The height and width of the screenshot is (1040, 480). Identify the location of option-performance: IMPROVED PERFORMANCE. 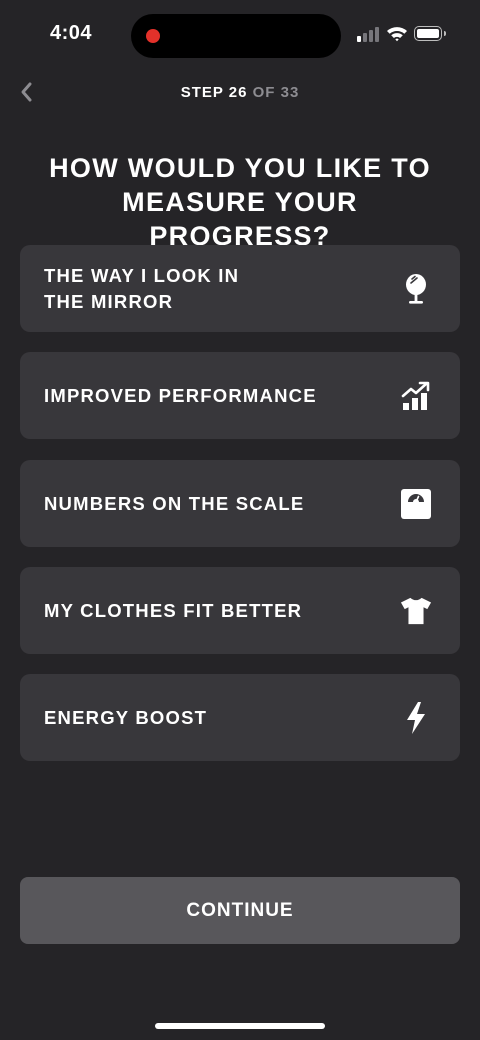
(240, 395).